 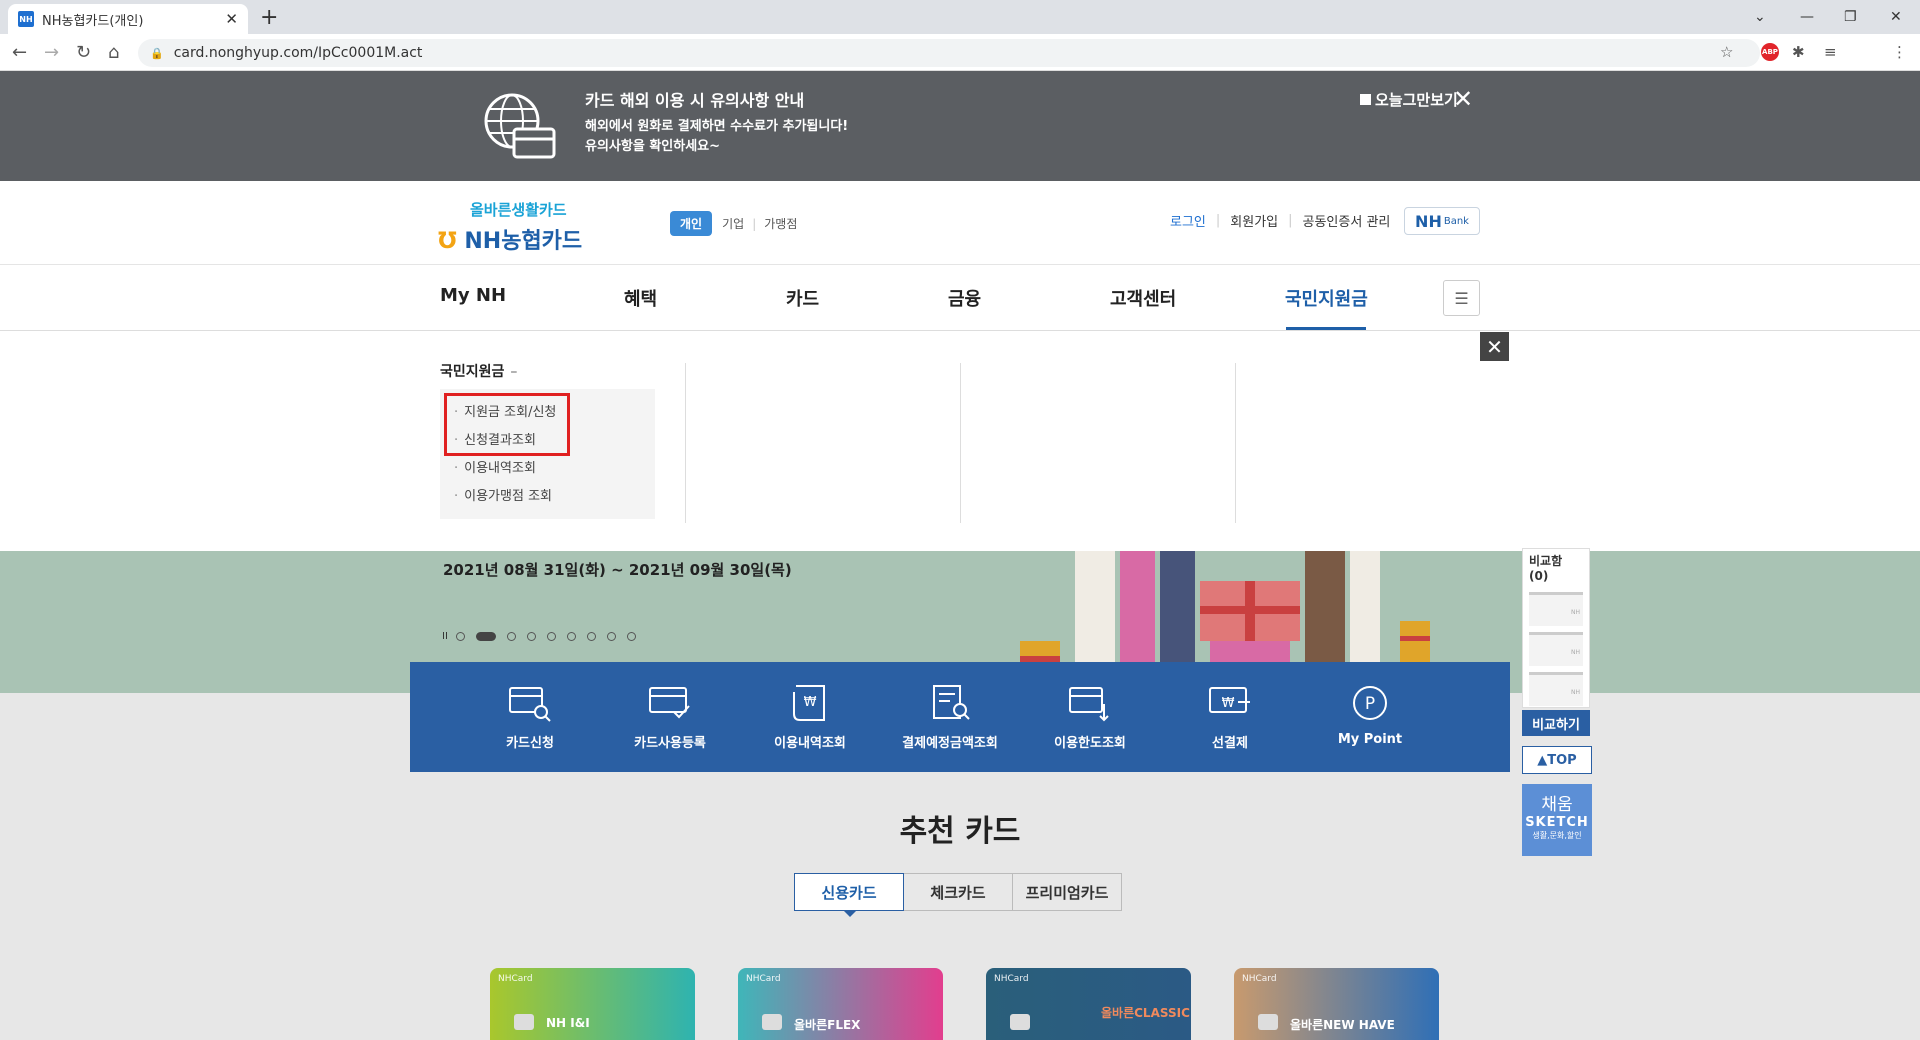 I want to click on logo-text: NH농협카드, so click(x=523, y=241).